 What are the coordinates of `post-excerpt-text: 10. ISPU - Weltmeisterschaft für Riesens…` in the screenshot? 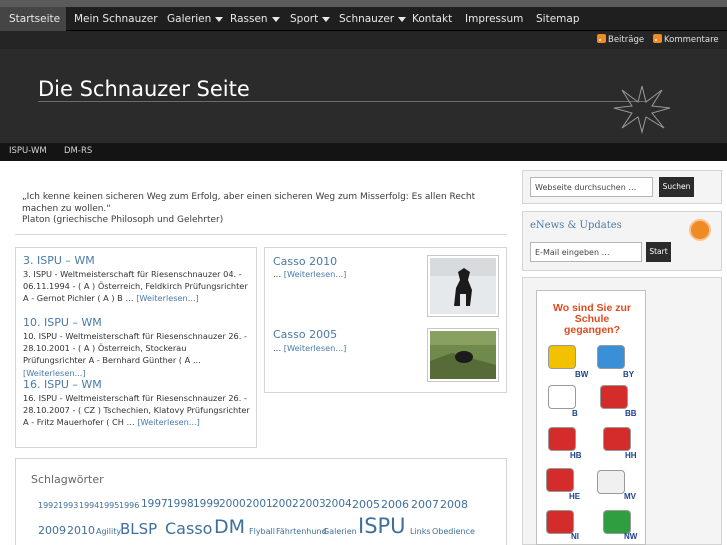 It's located at (135, 348).